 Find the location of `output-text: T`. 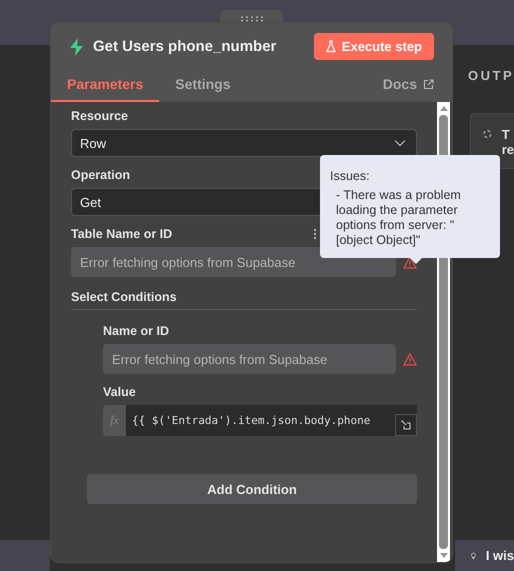

output-text: T is located at coordinates (506, 134).